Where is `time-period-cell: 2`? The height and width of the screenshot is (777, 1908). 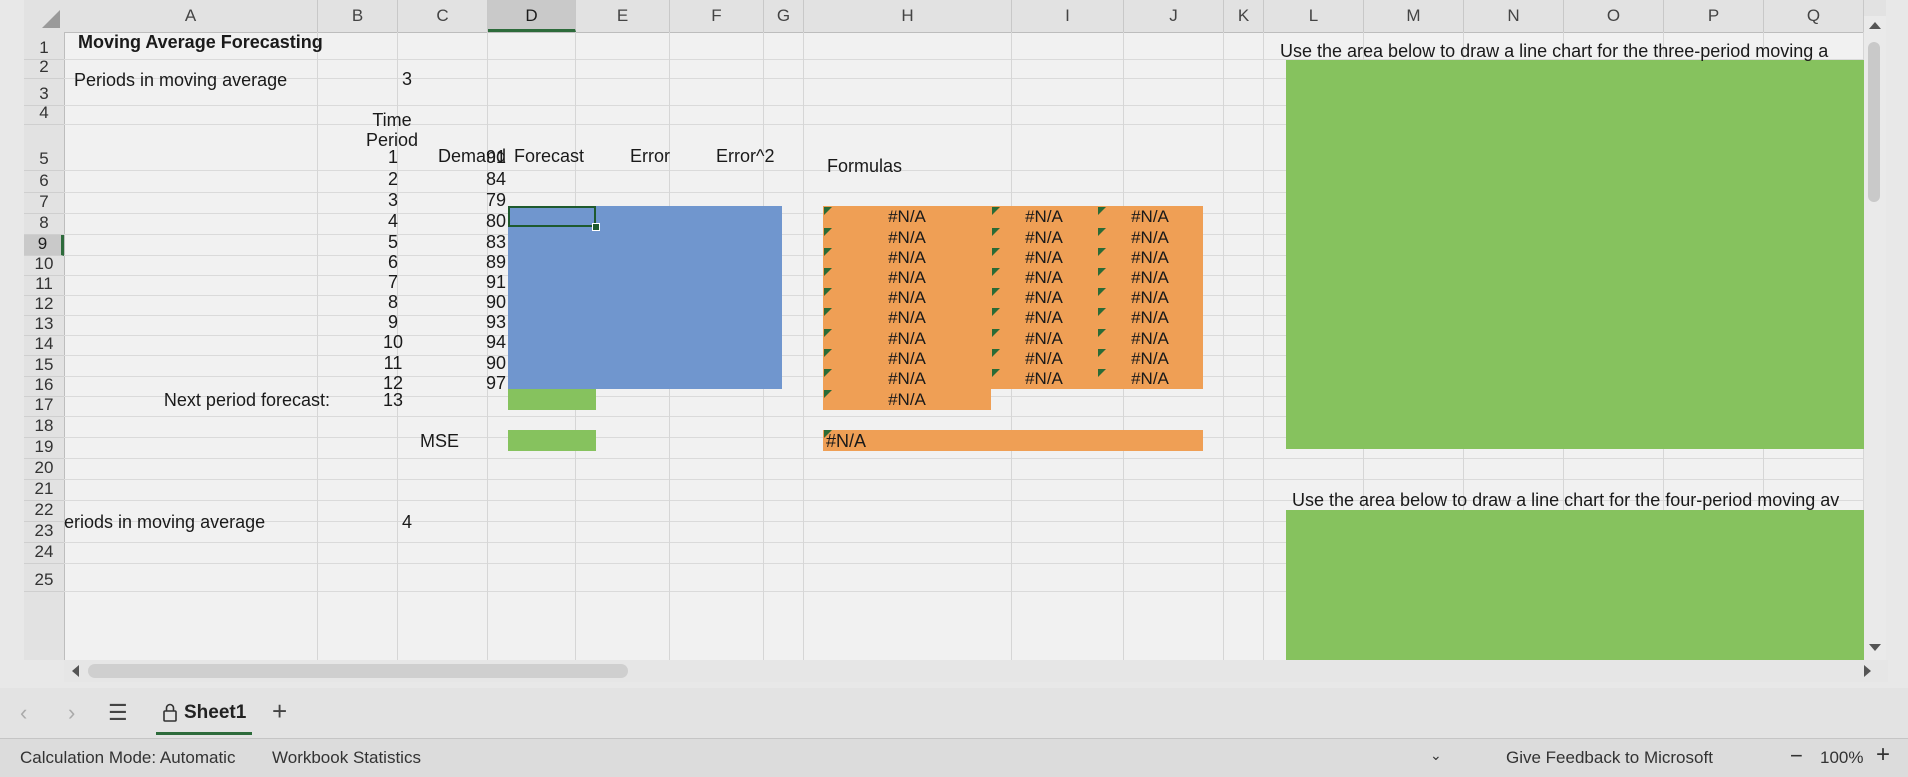 time-period-cell: 2 is located at coordinates (393, 179).